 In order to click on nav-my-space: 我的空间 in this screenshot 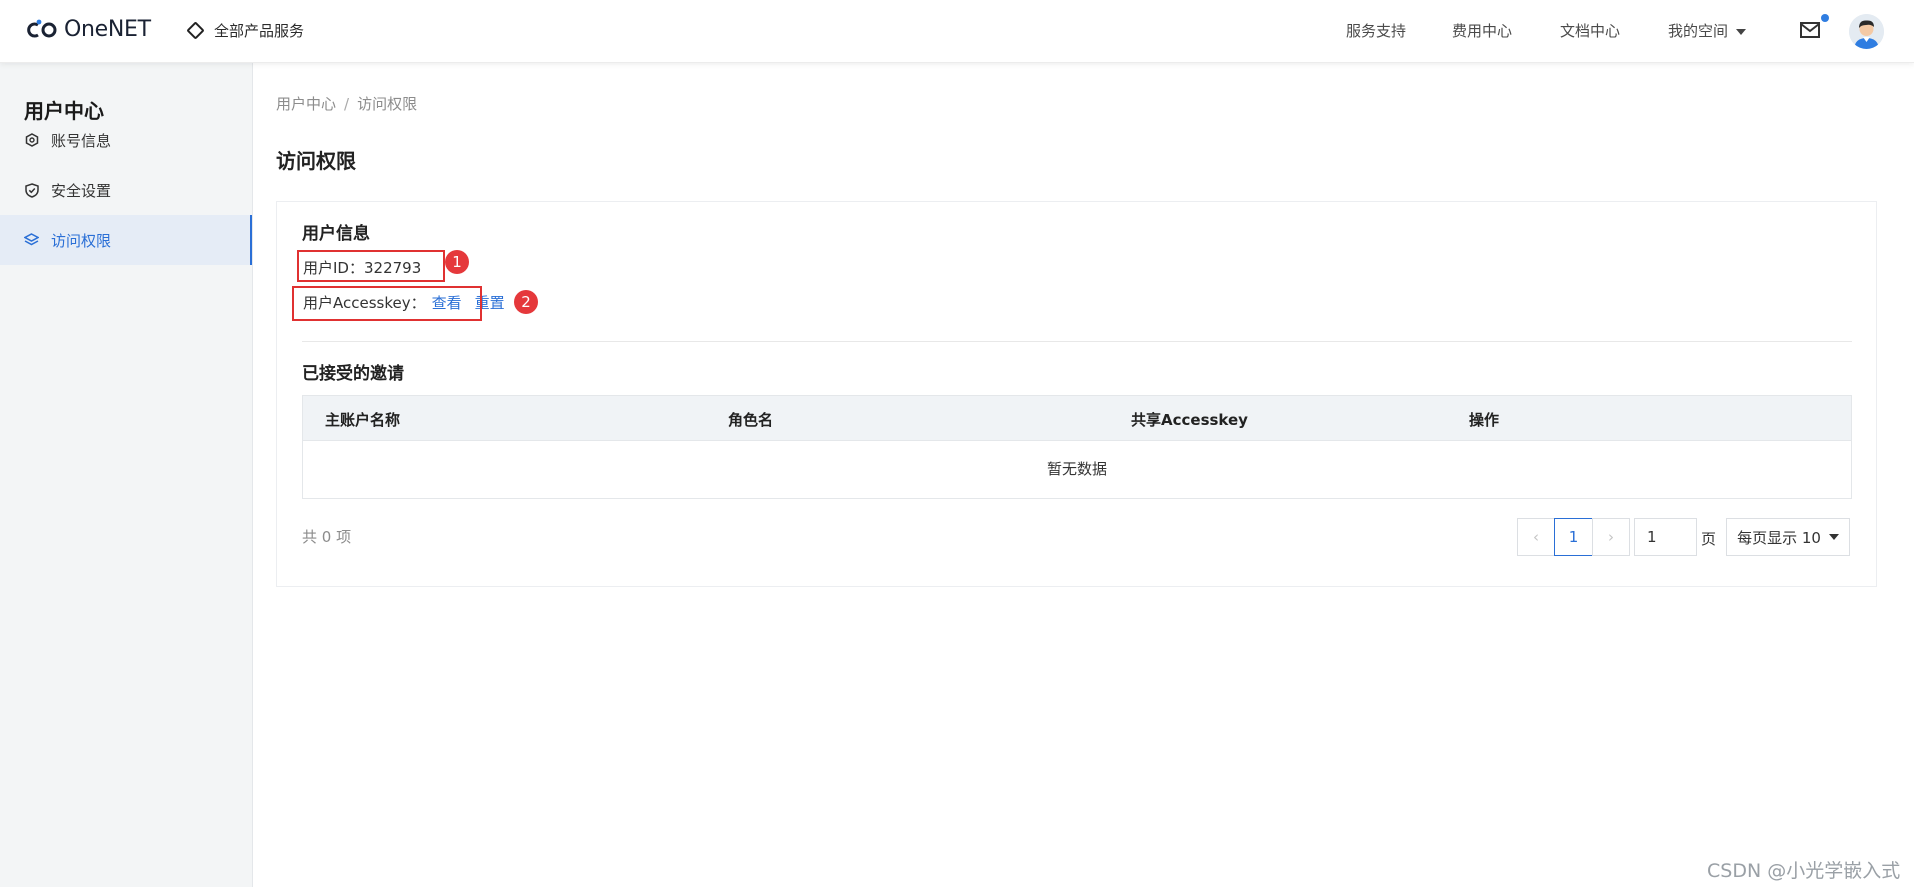, I will do `click(1707, 30)`.